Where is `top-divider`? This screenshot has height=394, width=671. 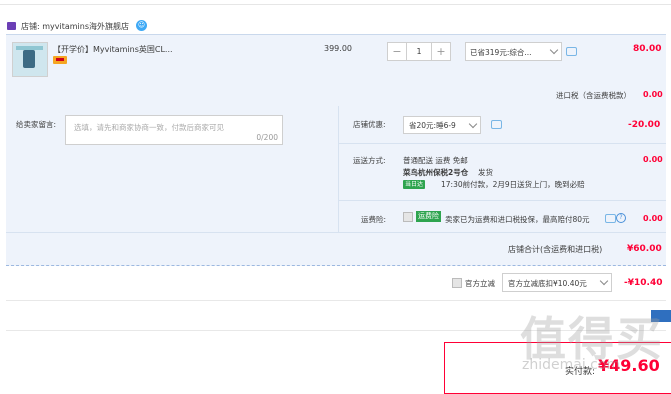 top-divider is located at coordinates (335, 2).